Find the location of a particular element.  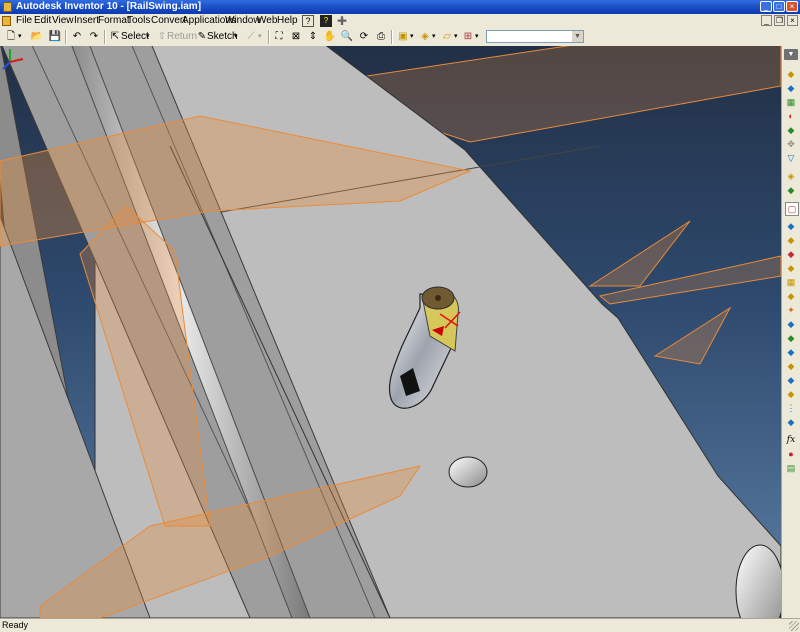

status-text: Ready is located at coordinates (15, 625).